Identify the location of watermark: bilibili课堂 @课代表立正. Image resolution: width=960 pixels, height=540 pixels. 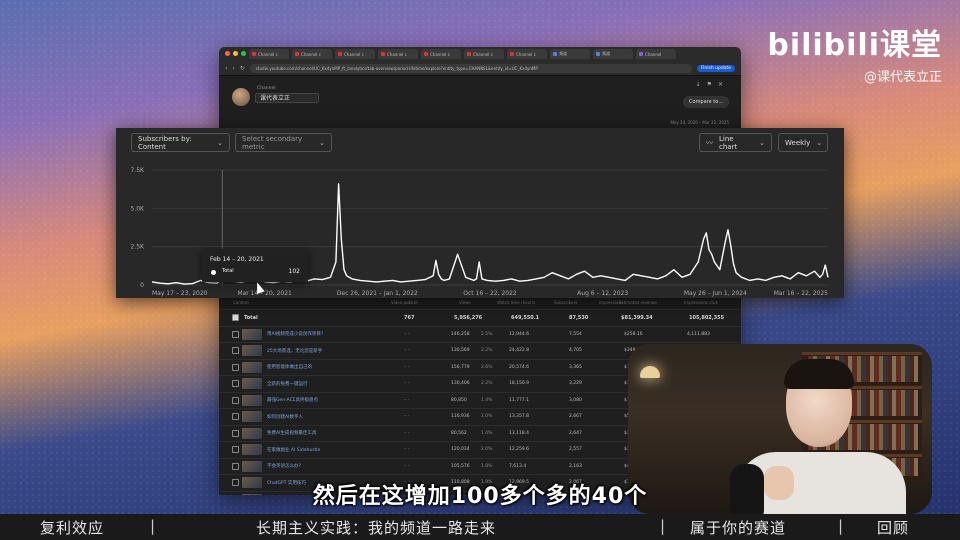
(854, 52).